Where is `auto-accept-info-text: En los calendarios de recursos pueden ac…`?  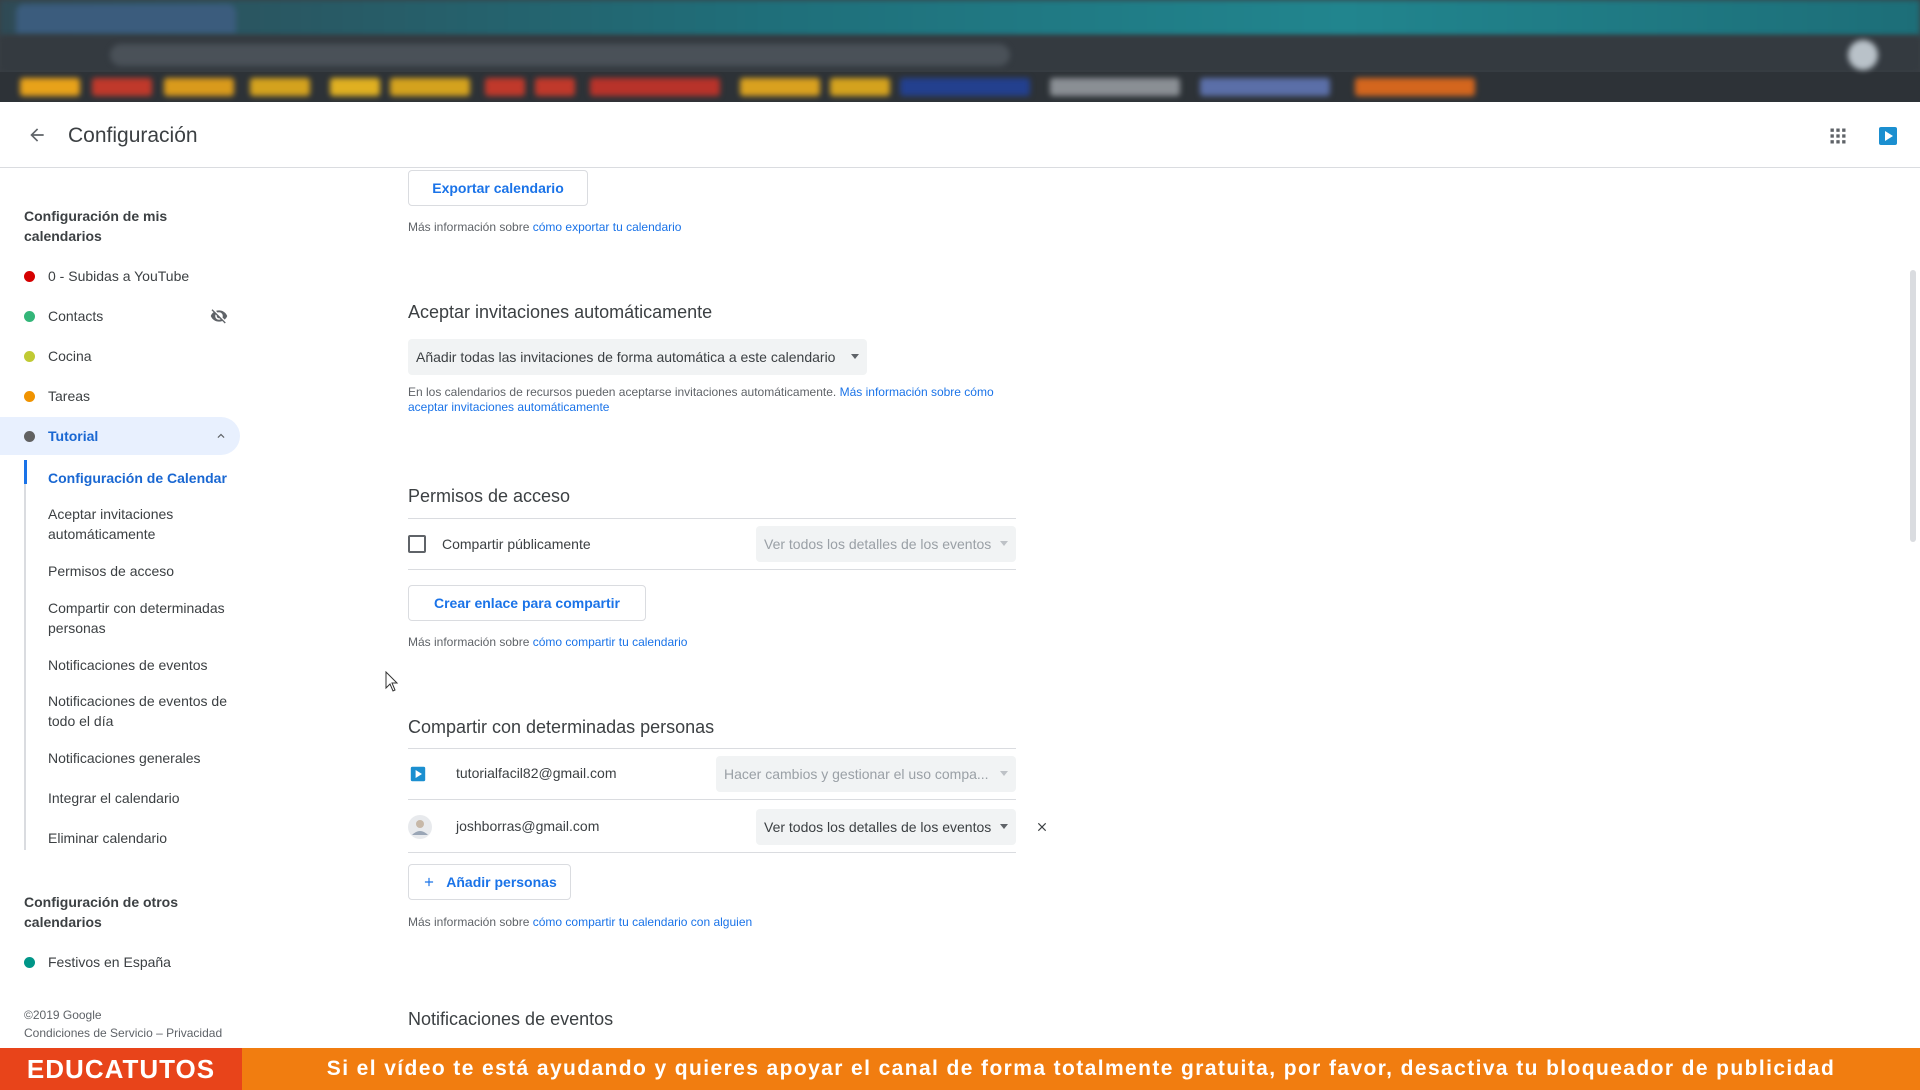
auto-accept-info-text: En los calendarios de recursos pueden ac… is located at coordinates (624, 392).